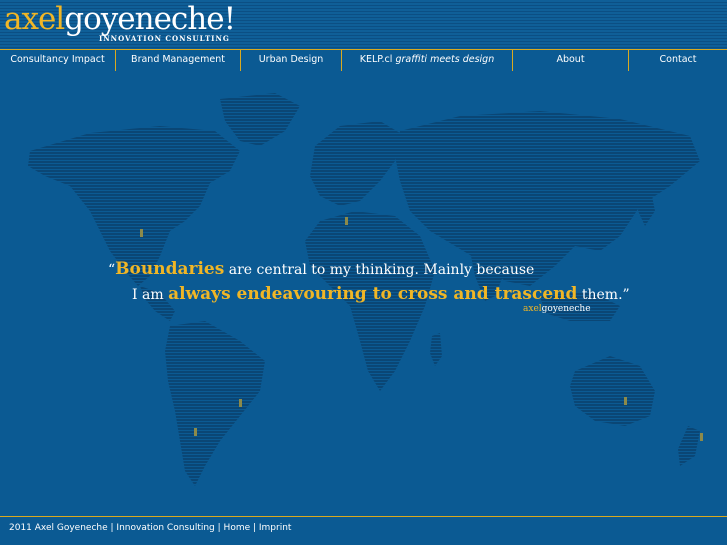 This screenshot has width=727, height=545. Describe the element at coordinates (701, 437) in the screenshot. I see `pin-new-zealand-icon` at that location.